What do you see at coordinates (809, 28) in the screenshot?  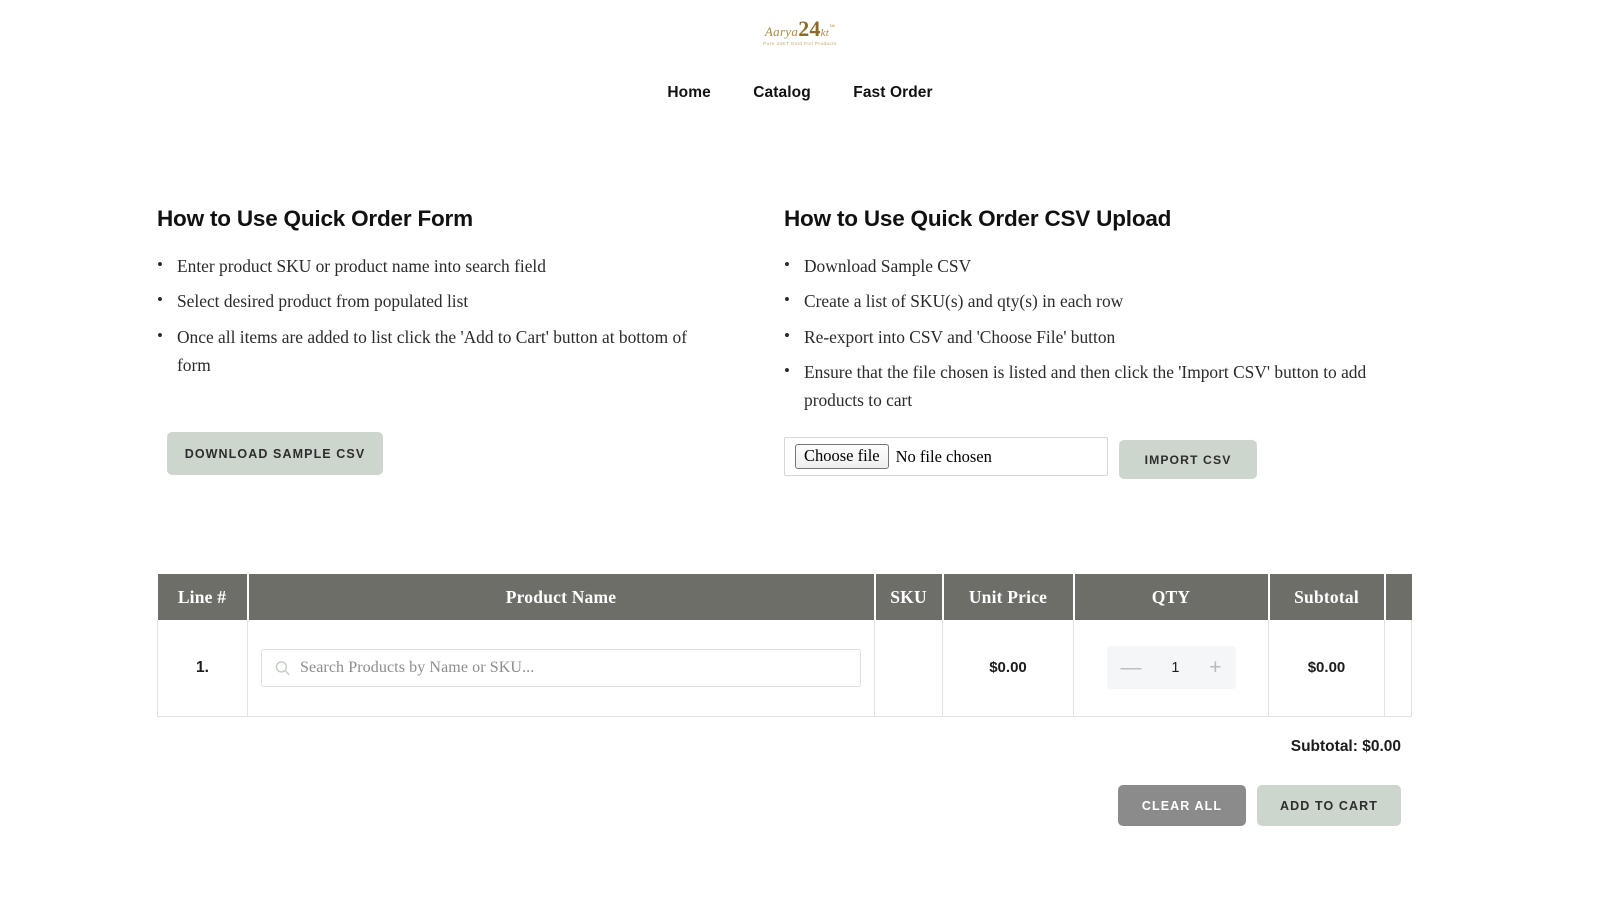 I see `logo-number: 24` at bounding box center [809, 28].